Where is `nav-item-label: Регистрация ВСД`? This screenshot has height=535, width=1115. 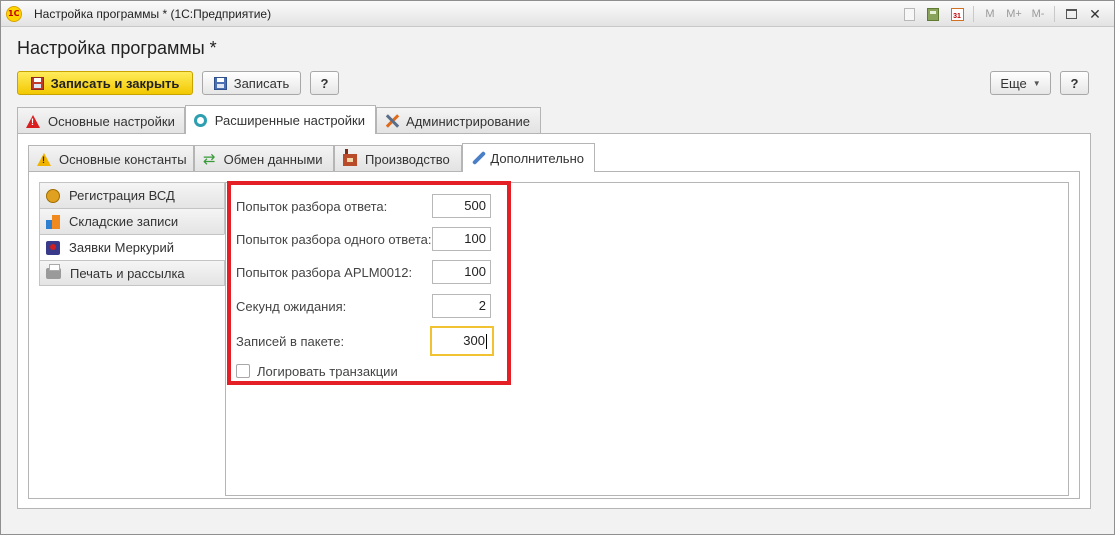
nav-item-label: Регистрация ВСД is located at coordinates (122, 195).